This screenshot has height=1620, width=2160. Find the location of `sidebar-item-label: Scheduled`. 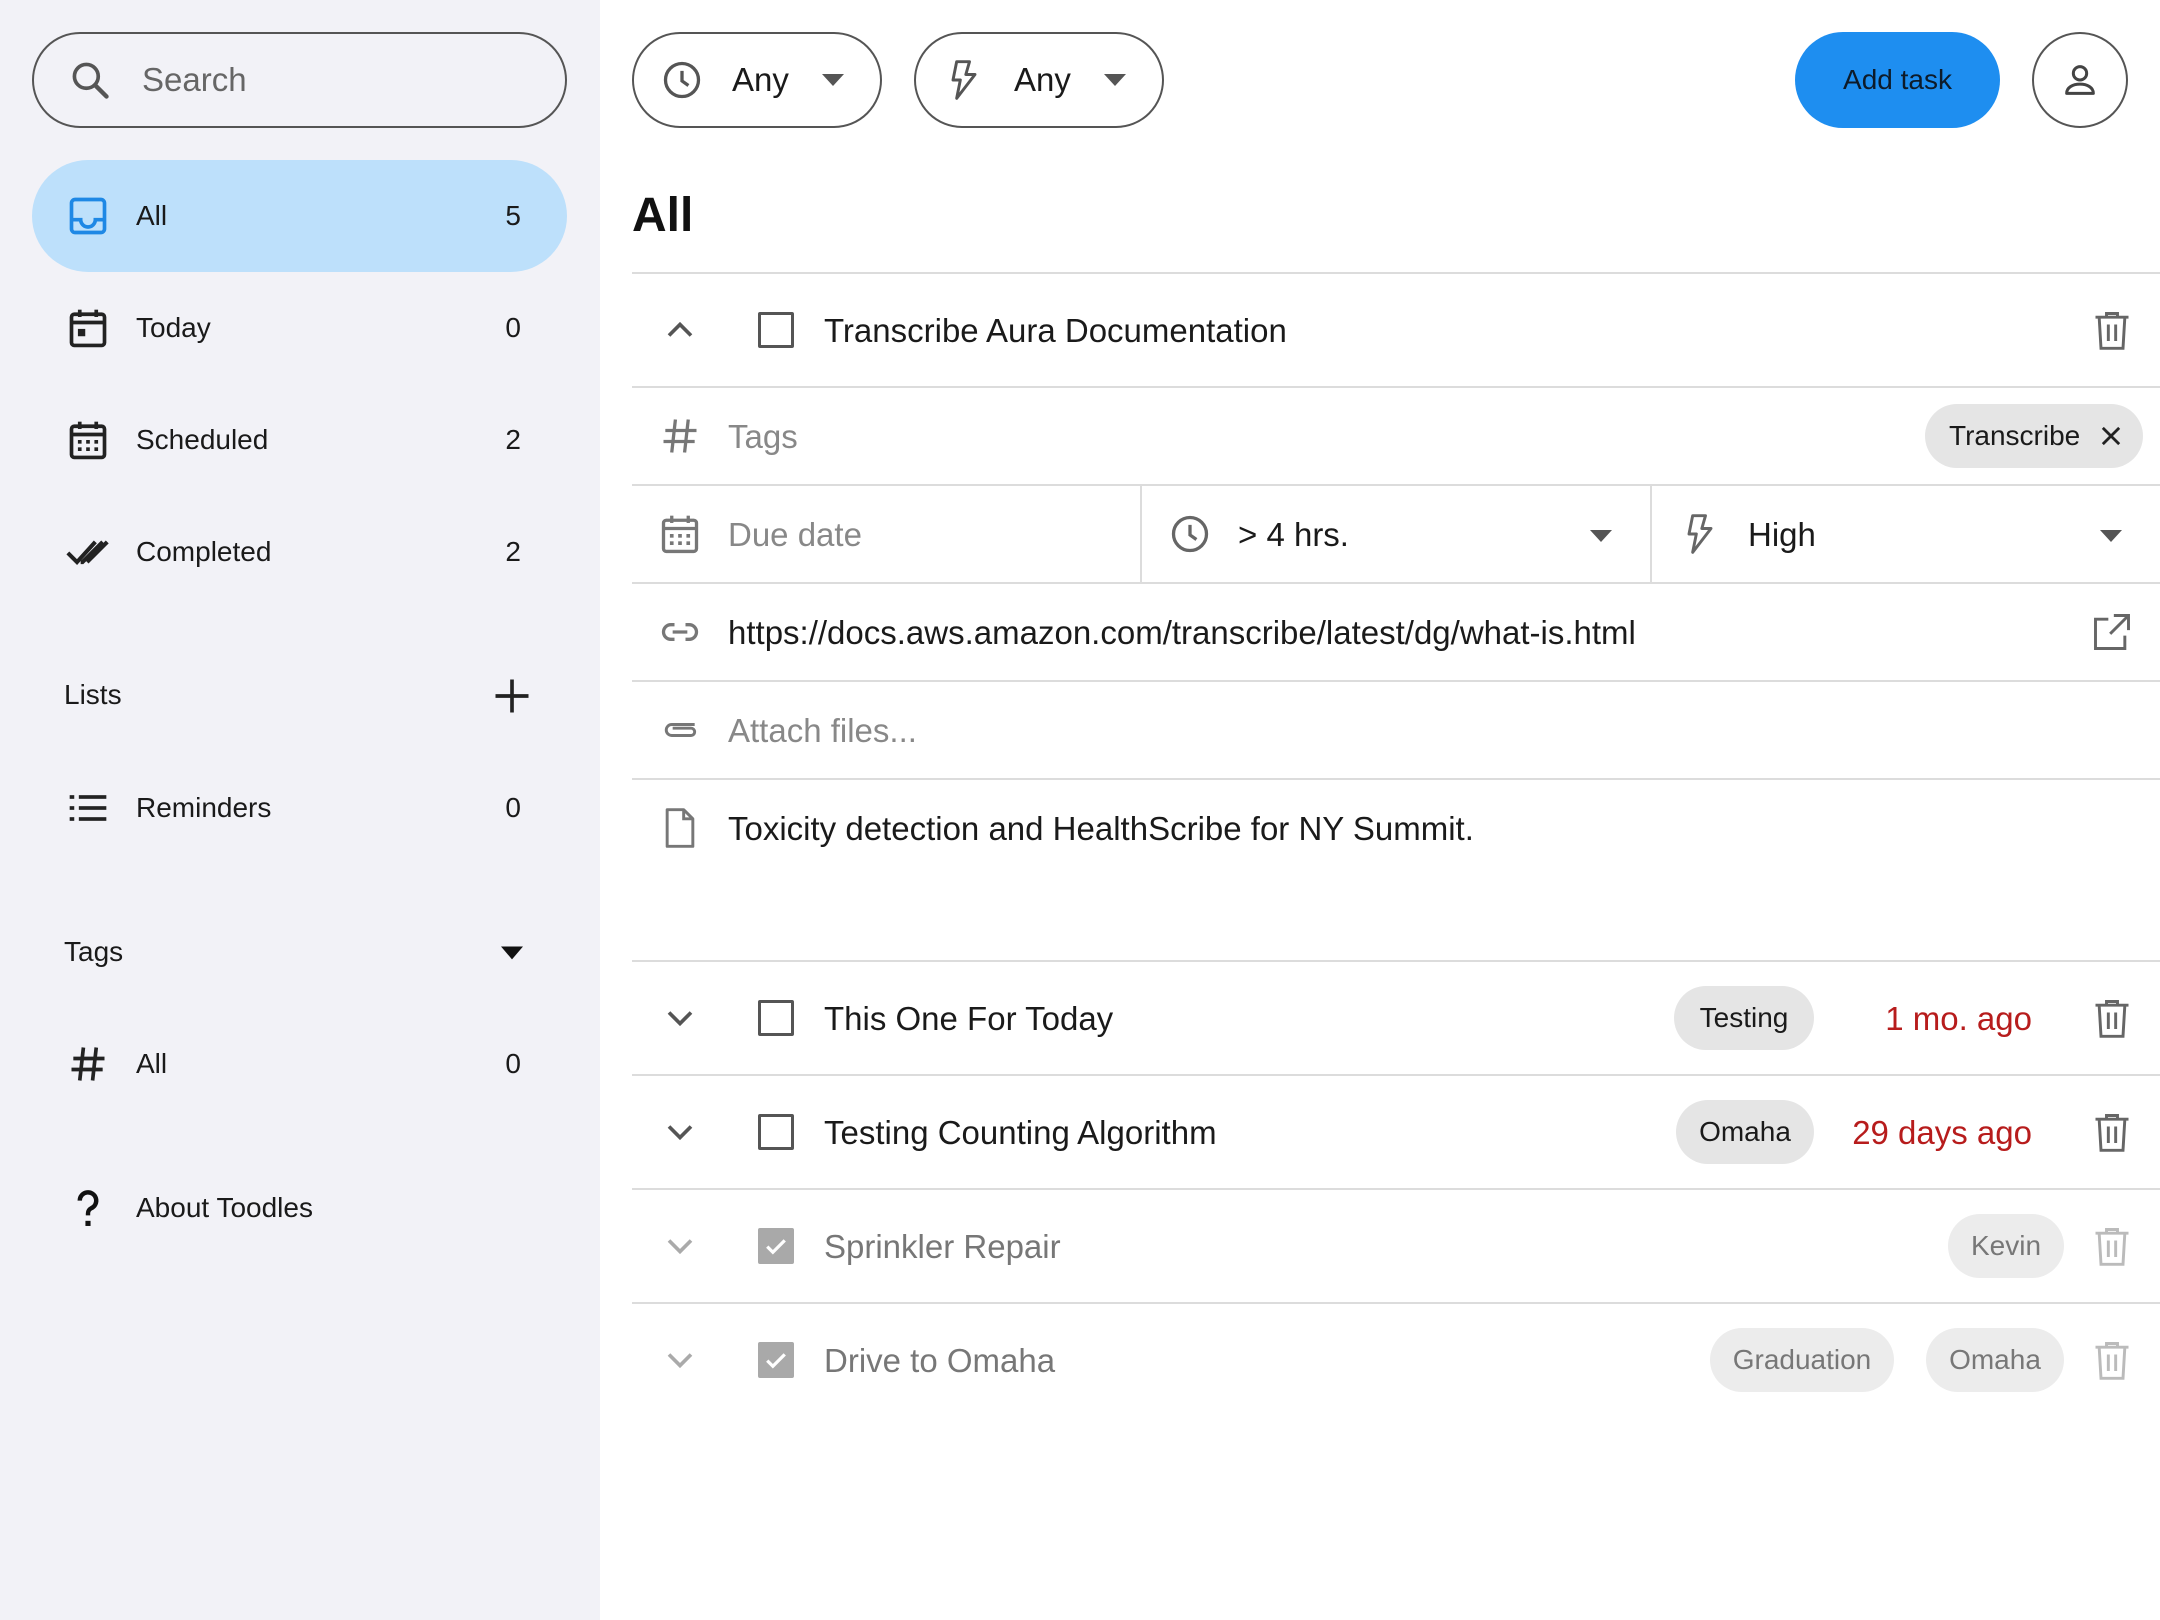

sidebar-item-label: Scheduled is located at coordinates (202, 439).